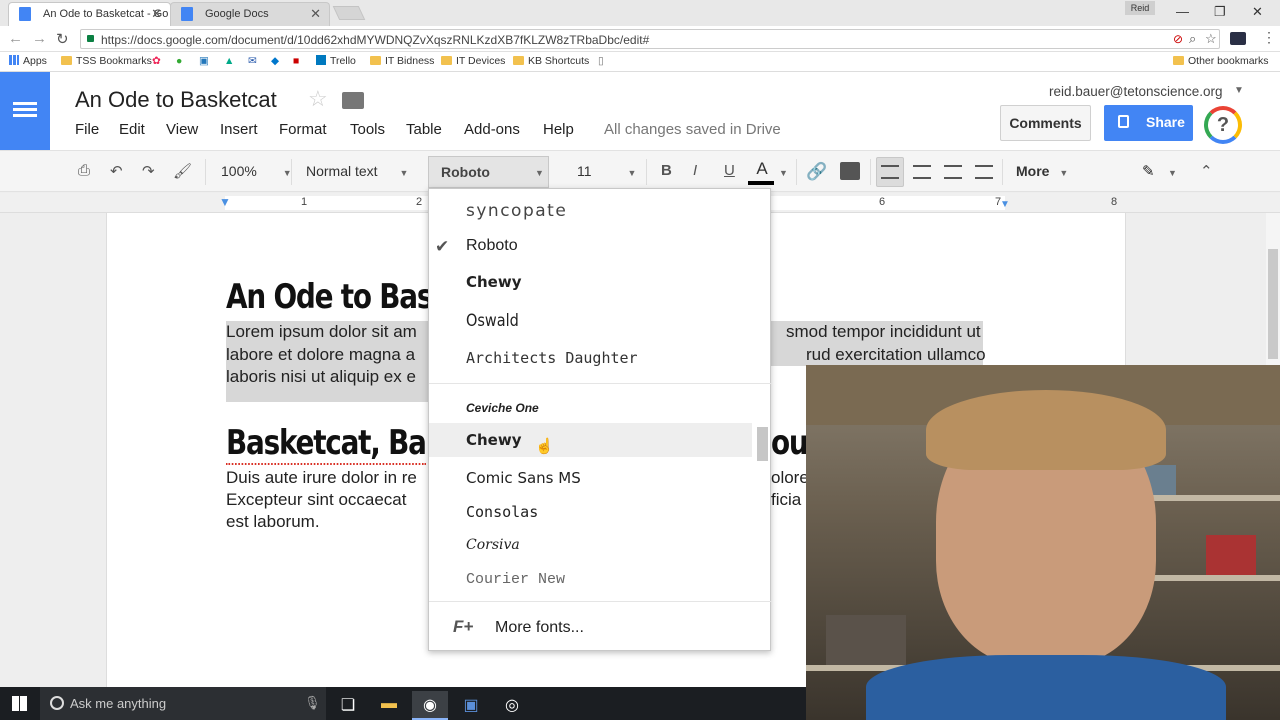 This screenshot has height=720, width=1280. I want to click on blocked-icon: ⊘, so click(1178, 39).